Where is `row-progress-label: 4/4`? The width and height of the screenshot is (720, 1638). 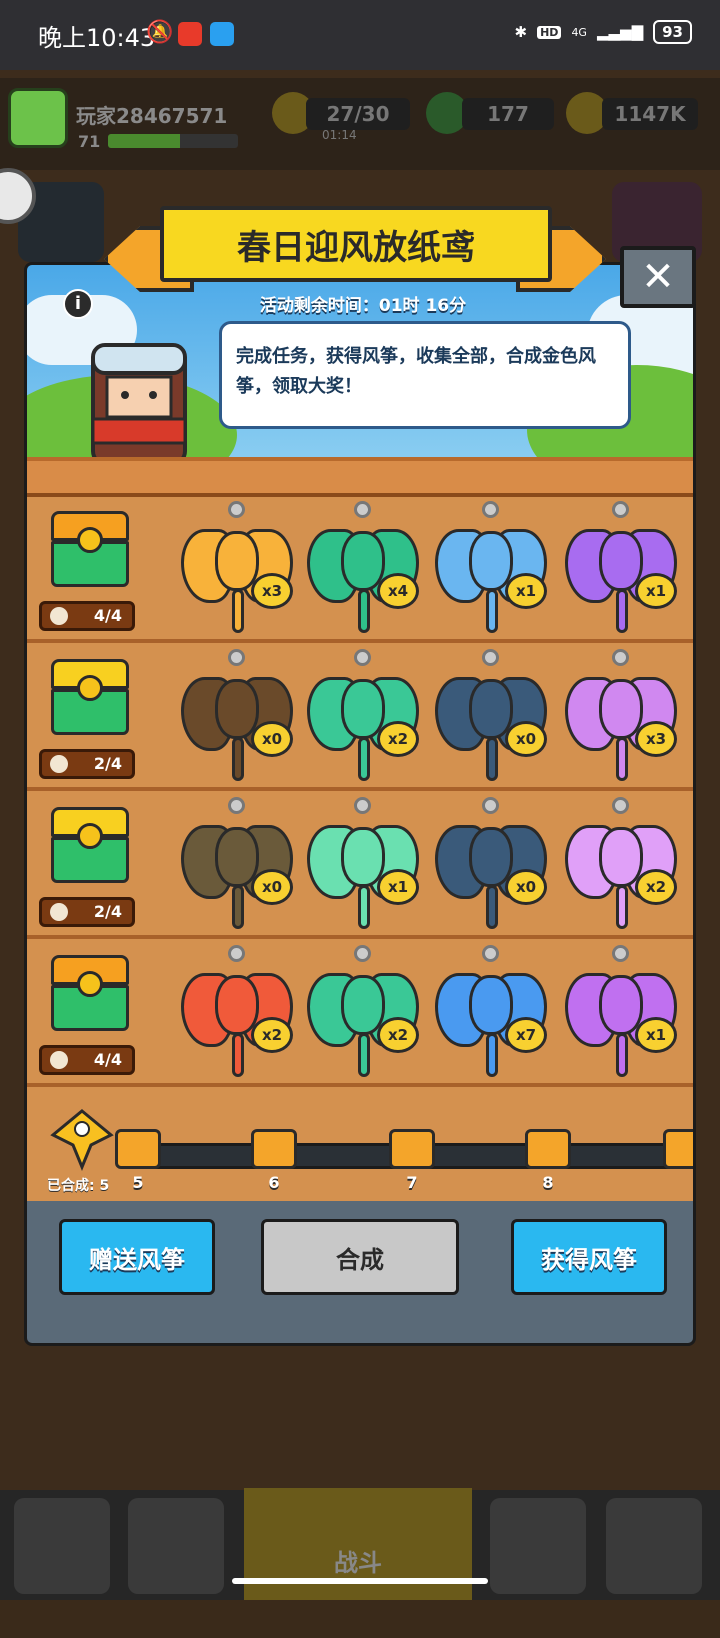 row-progress-label: 4/4 is located at coordinates (107, 1059).